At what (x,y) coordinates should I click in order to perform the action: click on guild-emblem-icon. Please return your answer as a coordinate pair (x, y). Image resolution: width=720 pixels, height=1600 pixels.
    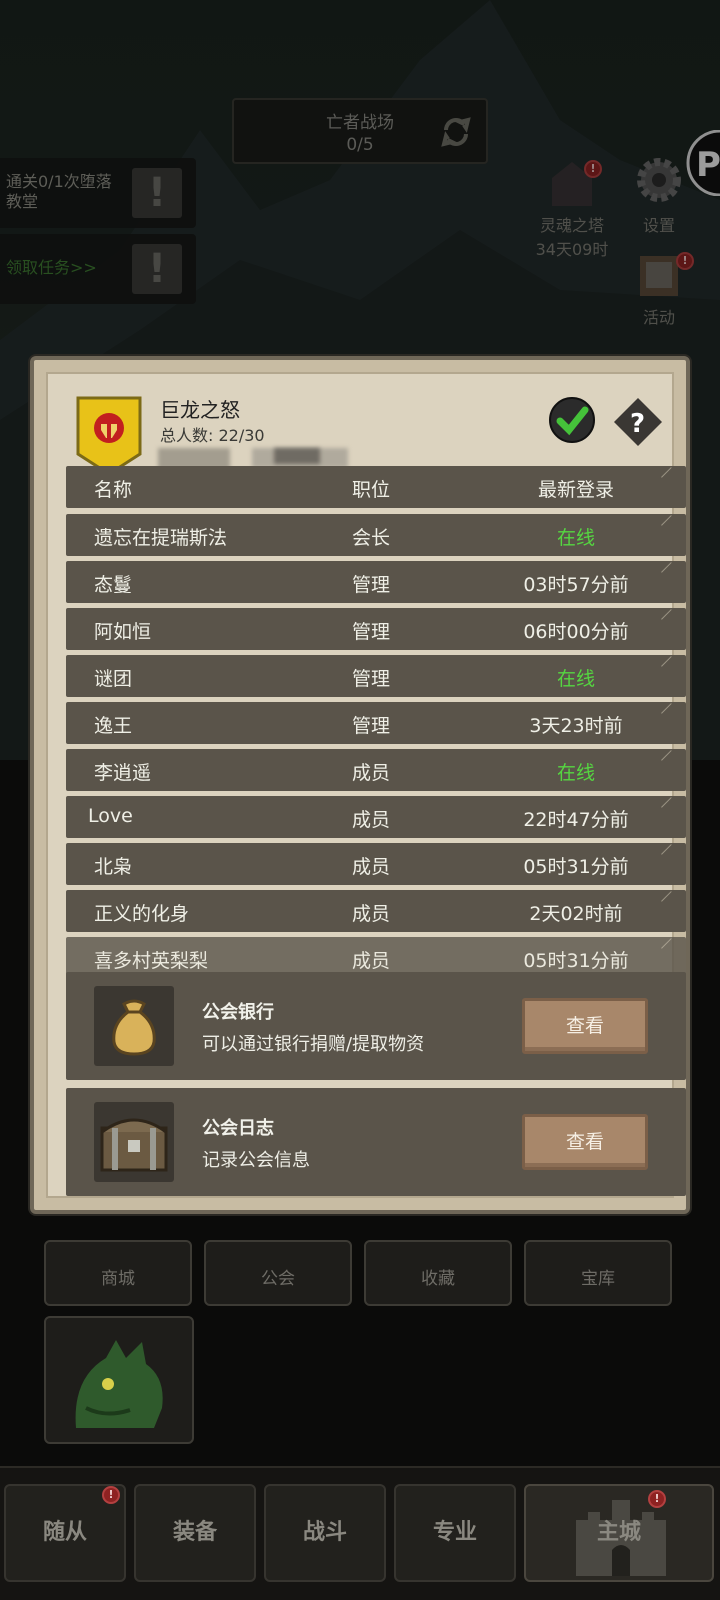
    Looking at the image, I should click on (109, 436).